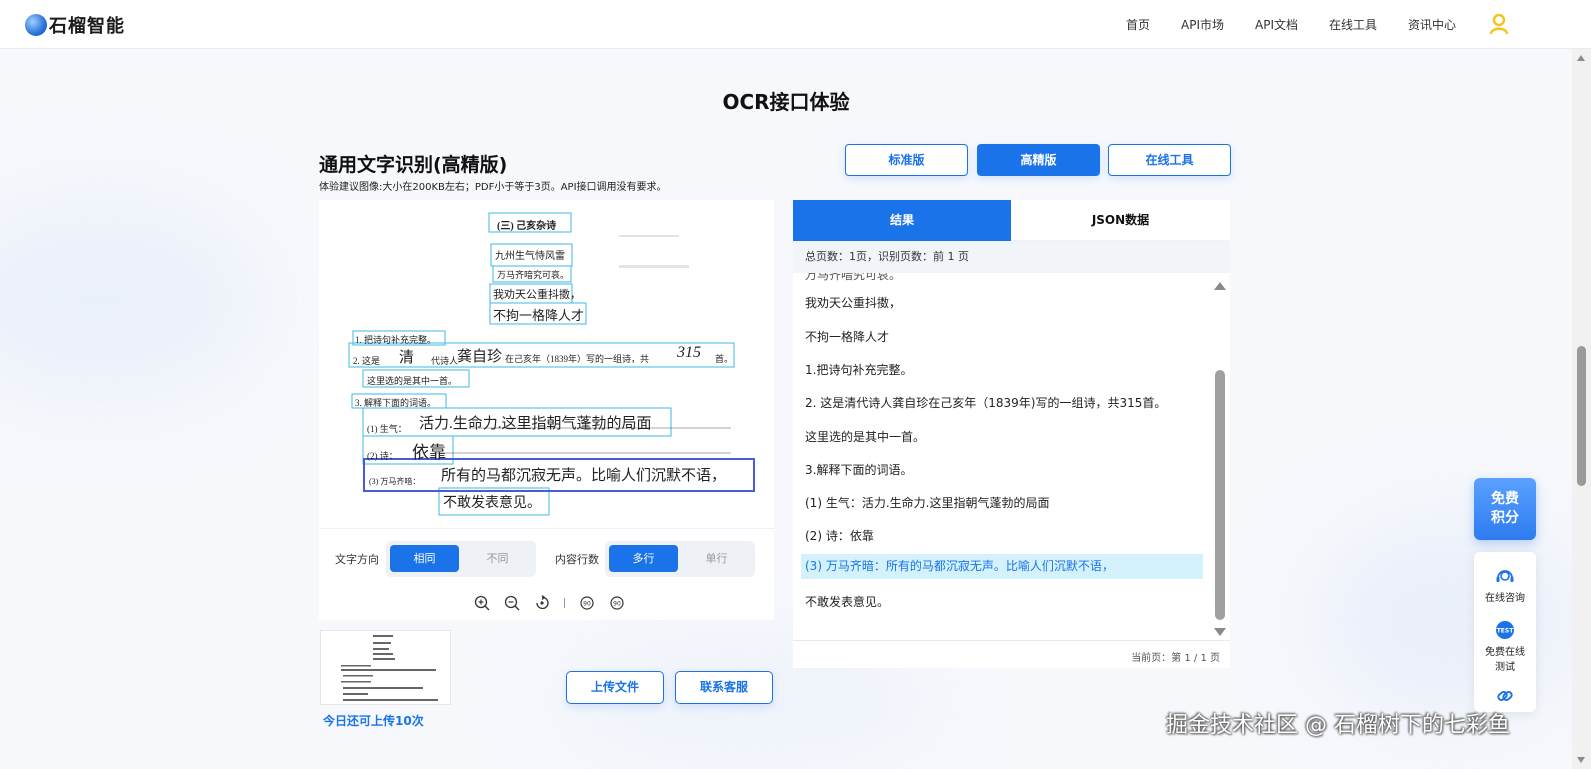 This screenshot has height=769, width=1591. What do you see at coordinates (1276, 24) in the screenshot?
I see `nav-item-api-docs: API文档` at bounding box center [1276, 24].